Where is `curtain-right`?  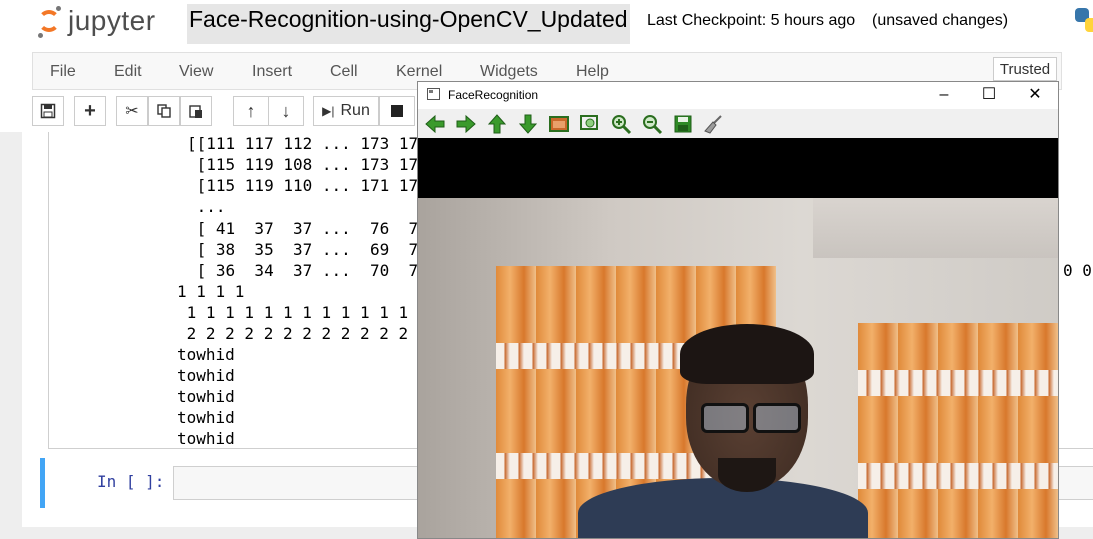 curtain-right is located at coordinates (958, 430).